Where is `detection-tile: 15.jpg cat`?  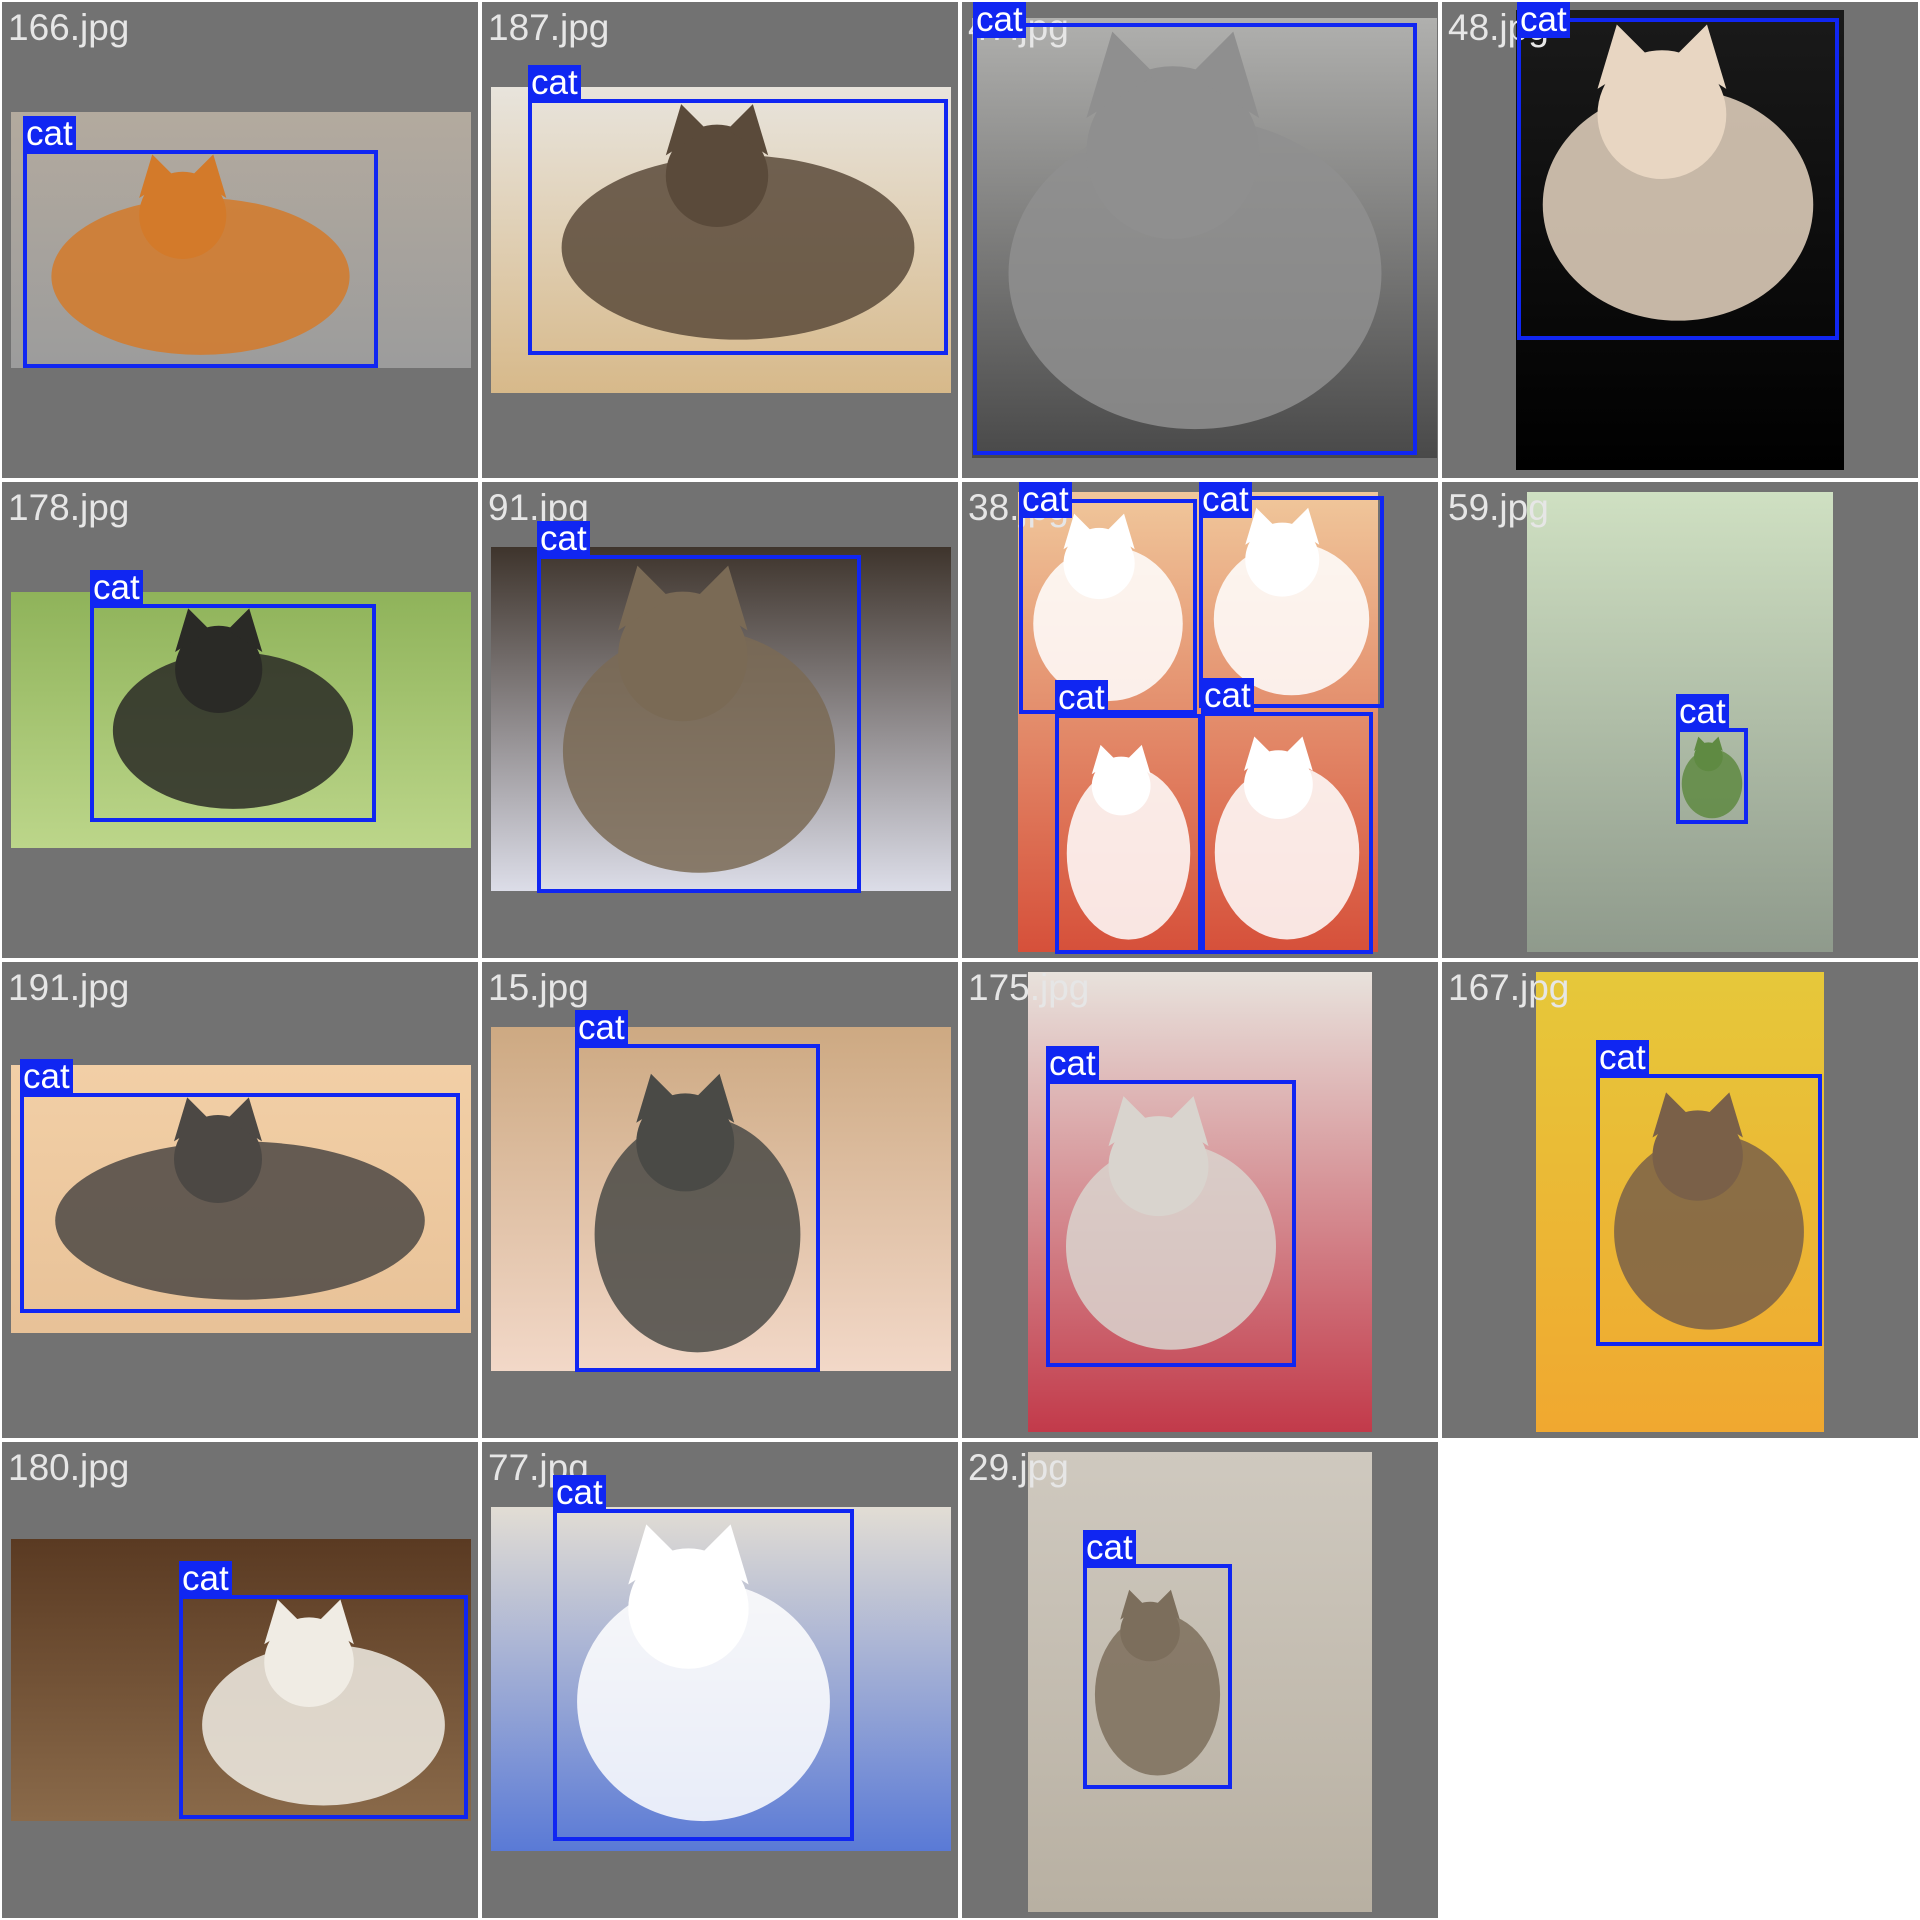 detection-tile: 15.jpg cat is located at coordinates (720, 1200).